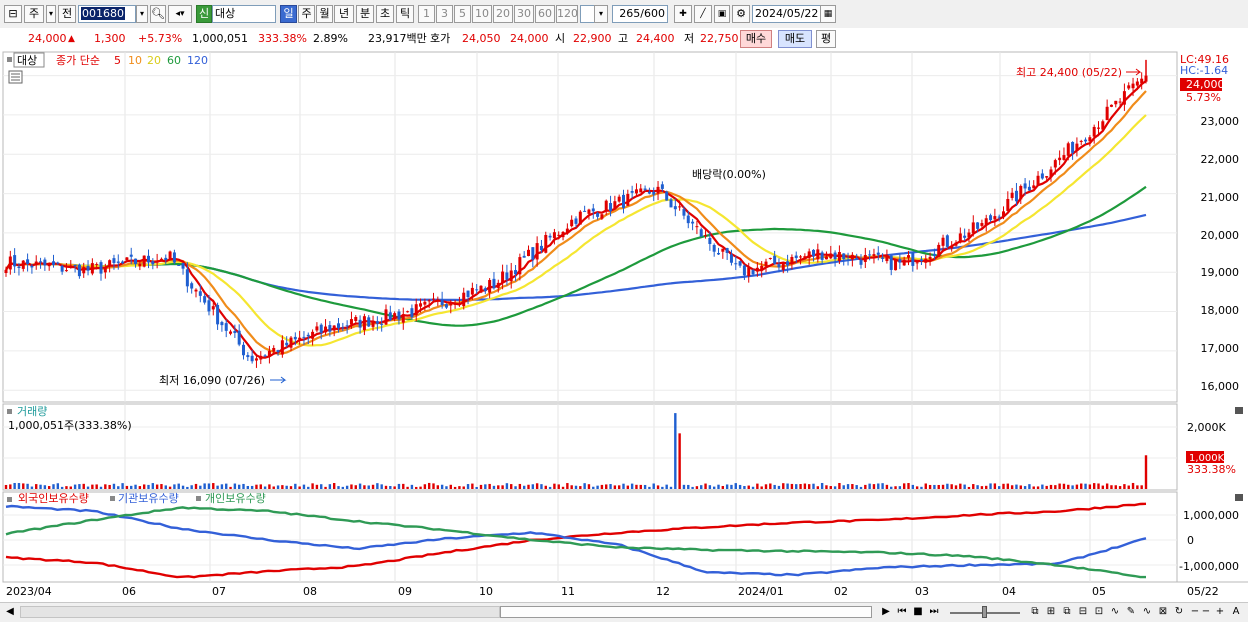  What do you see at coordinates (9, 499) in the screenshot?
I see `holding-panel-menu-icon` at bounding box center [9, 499].